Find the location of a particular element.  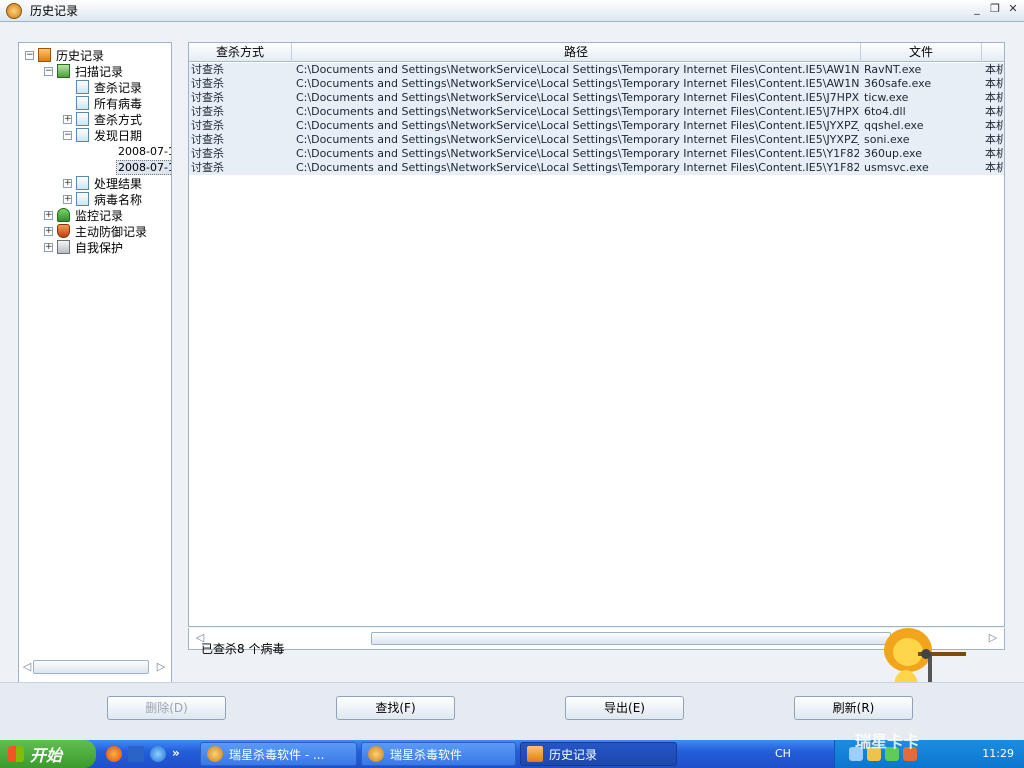

tree-horizontal-scrollbar: ◁ ▷ is located at coordinates (95, 668).